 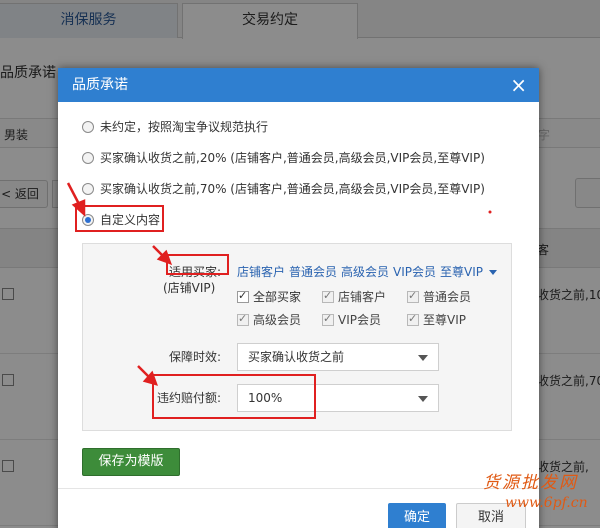 What do you see at coordinates (490, 212) in the screenshot?
I see `annotation-dot` at bounding box center [490, 212].